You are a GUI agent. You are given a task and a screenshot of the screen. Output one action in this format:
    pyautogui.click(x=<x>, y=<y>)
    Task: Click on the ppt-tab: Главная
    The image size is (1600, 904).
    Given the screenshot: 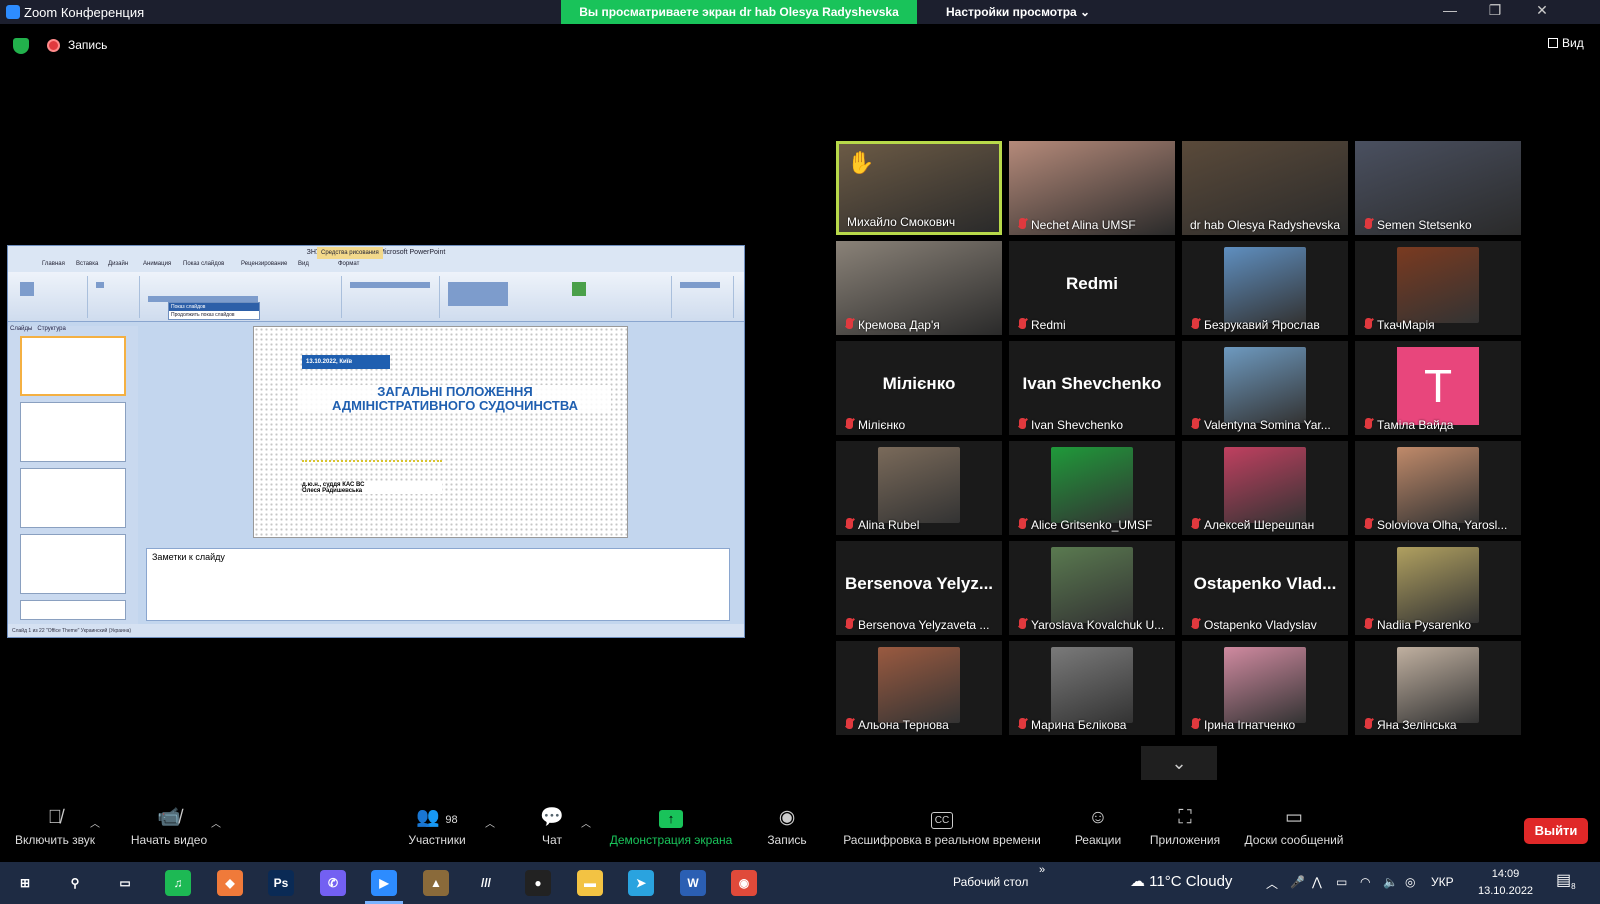 What is the action you would take?
    pyautogui.click(x=53, y=264)
    